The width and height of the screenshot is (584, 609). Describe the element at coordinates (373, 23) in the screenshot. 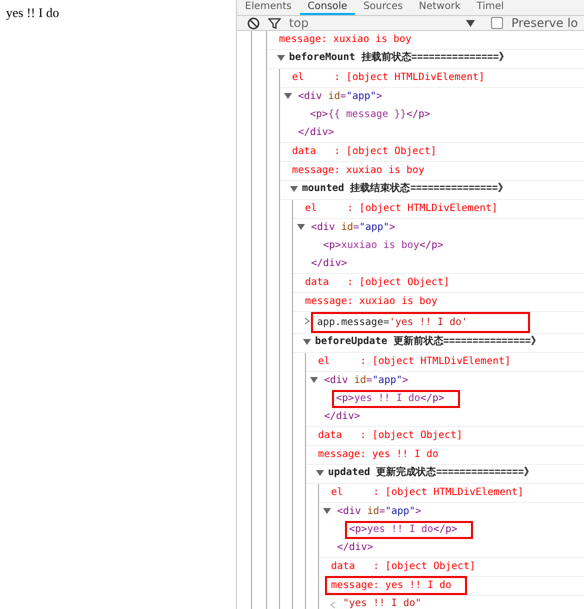

I see `context-selector: top` at that location.